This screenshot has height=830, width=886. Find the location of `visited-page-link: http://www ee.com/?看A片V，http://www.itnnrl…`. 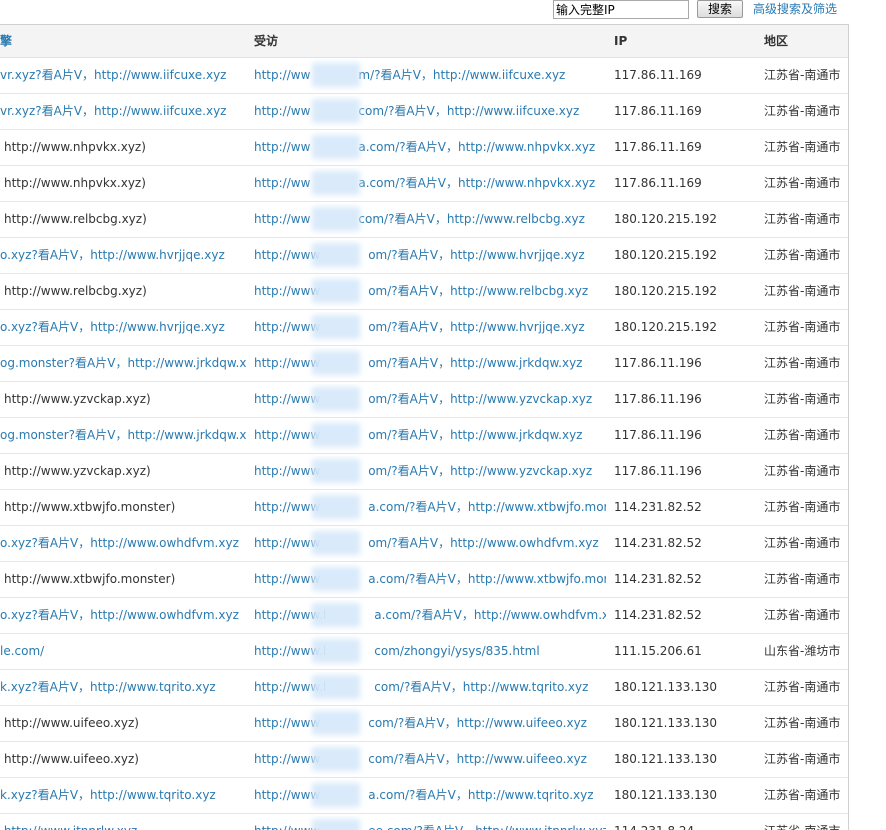

visited-page-link: http://www ee.com/?看A片V，http://www.itnnrl… is located at coordinates (430, 821).